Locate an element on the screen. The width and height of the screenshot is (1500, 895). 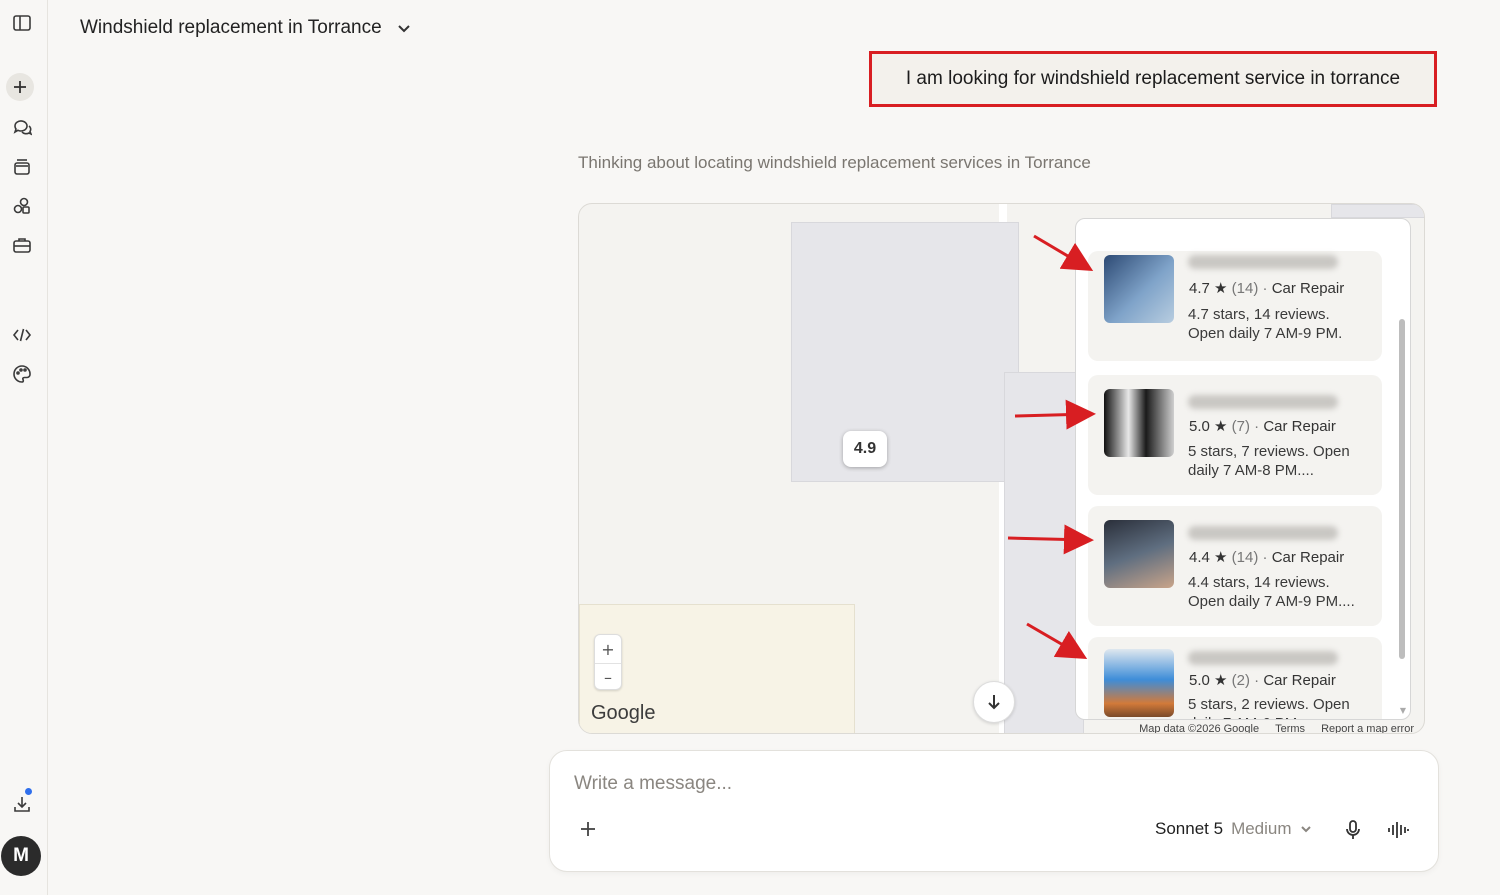
zoom-in-button: + is located at coordinates (608, 649).